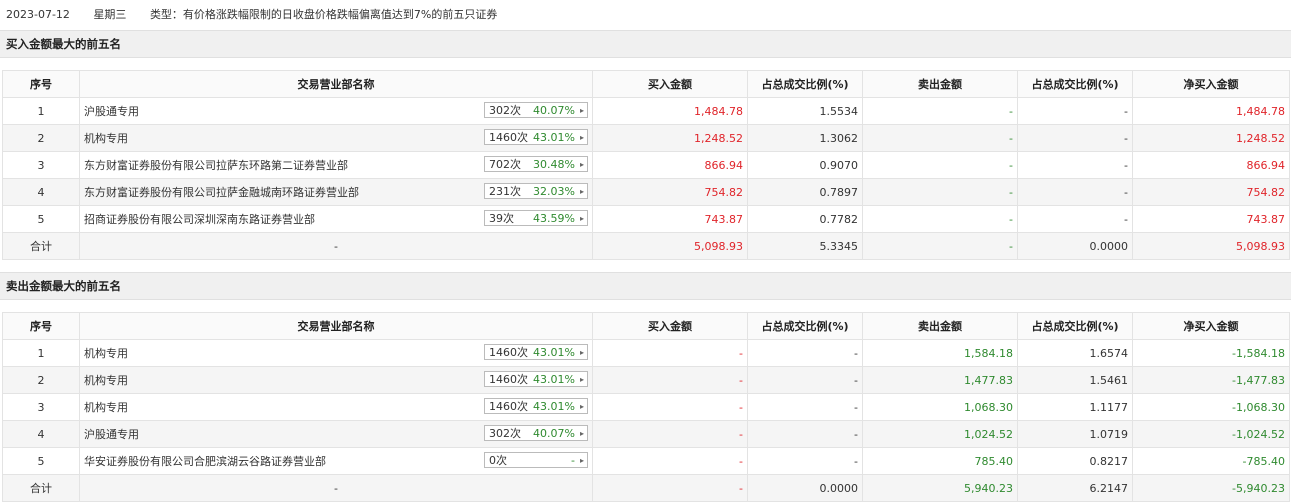 This screenshot has height=502, width=1291. What do you see at coordinates (554, 191) in the screenshot?
I see `branch-win-rate: 32.03%` at bounding box center [554, 191].